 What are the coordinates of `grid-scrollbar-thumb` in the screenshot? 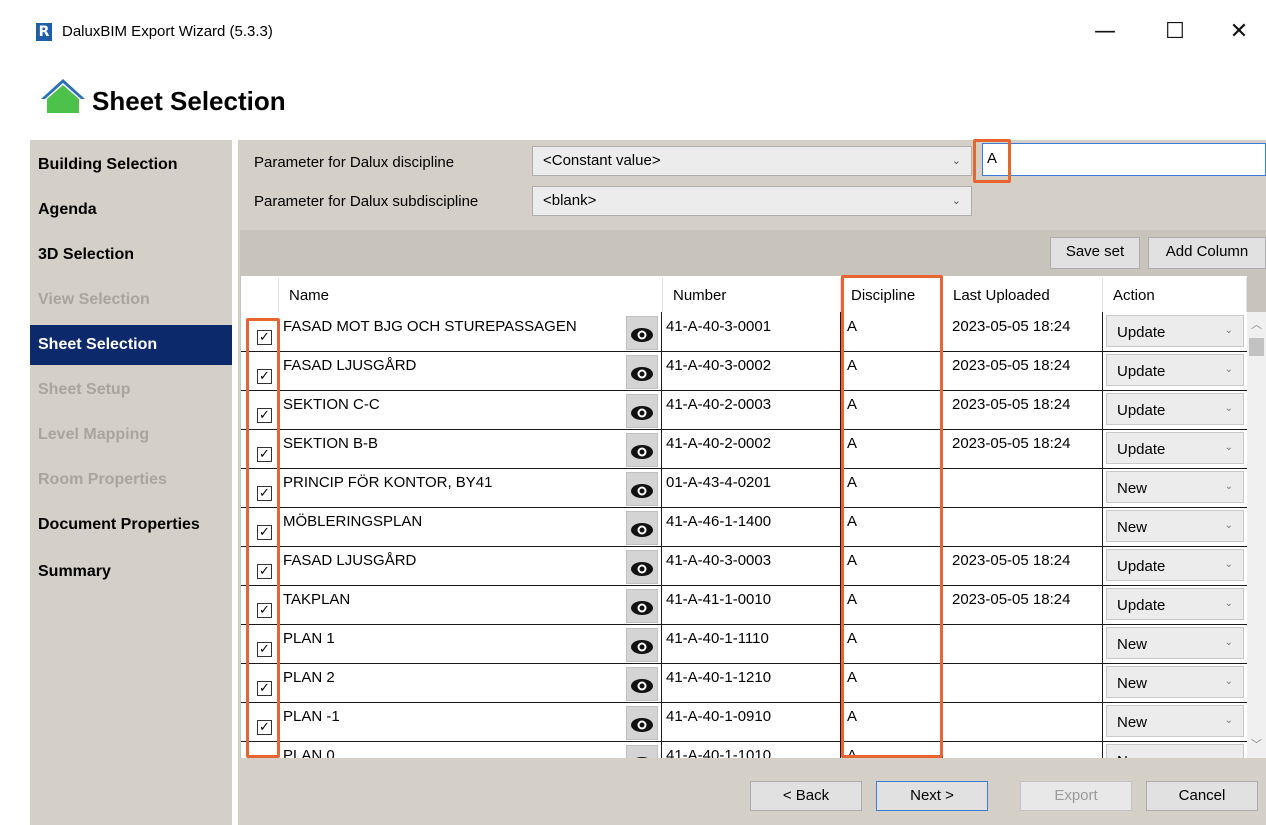 It's located at (1256, 347).